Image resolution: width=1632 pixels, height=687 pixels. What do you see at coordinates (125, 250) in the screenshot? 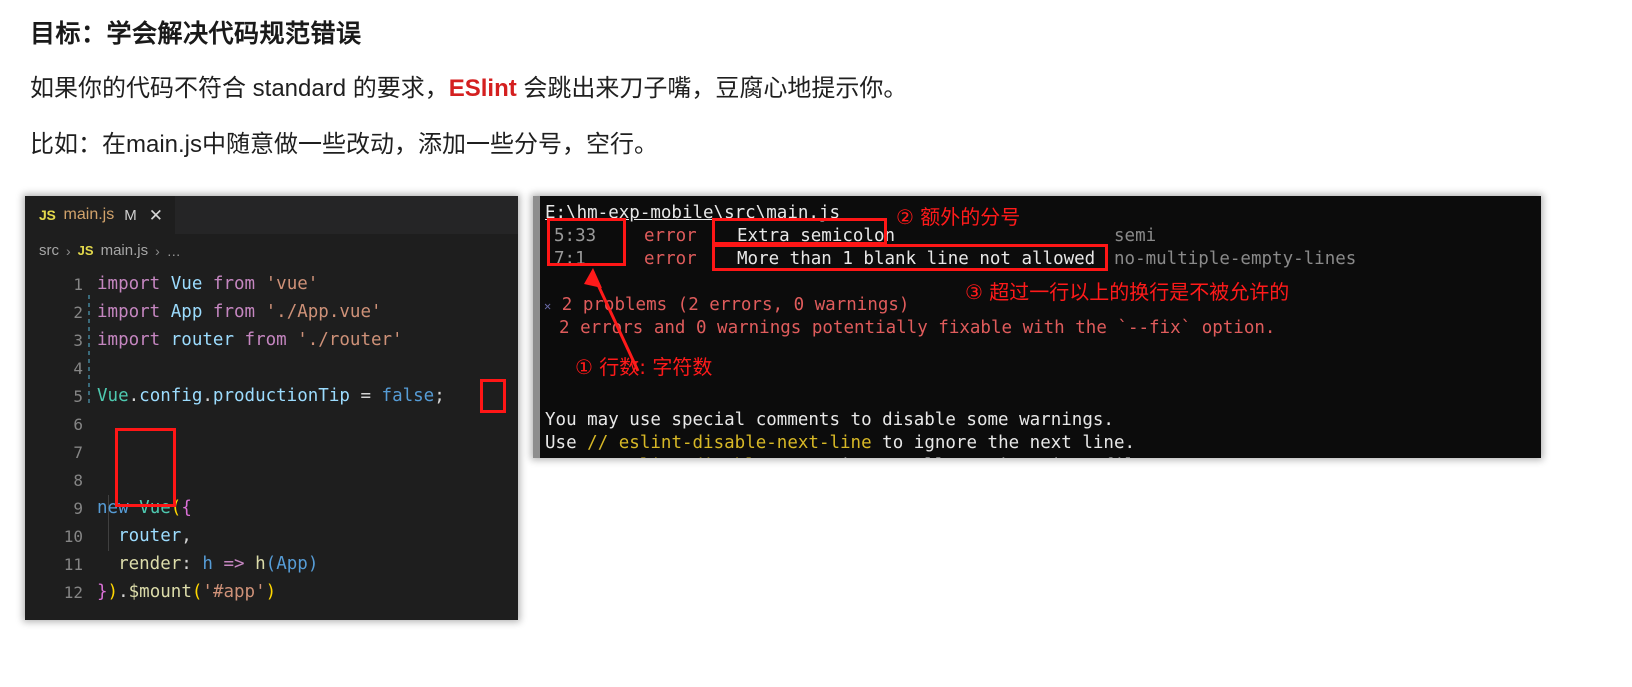
I see `breadcrumb-file: main.js` at bounding box center [125, 250].